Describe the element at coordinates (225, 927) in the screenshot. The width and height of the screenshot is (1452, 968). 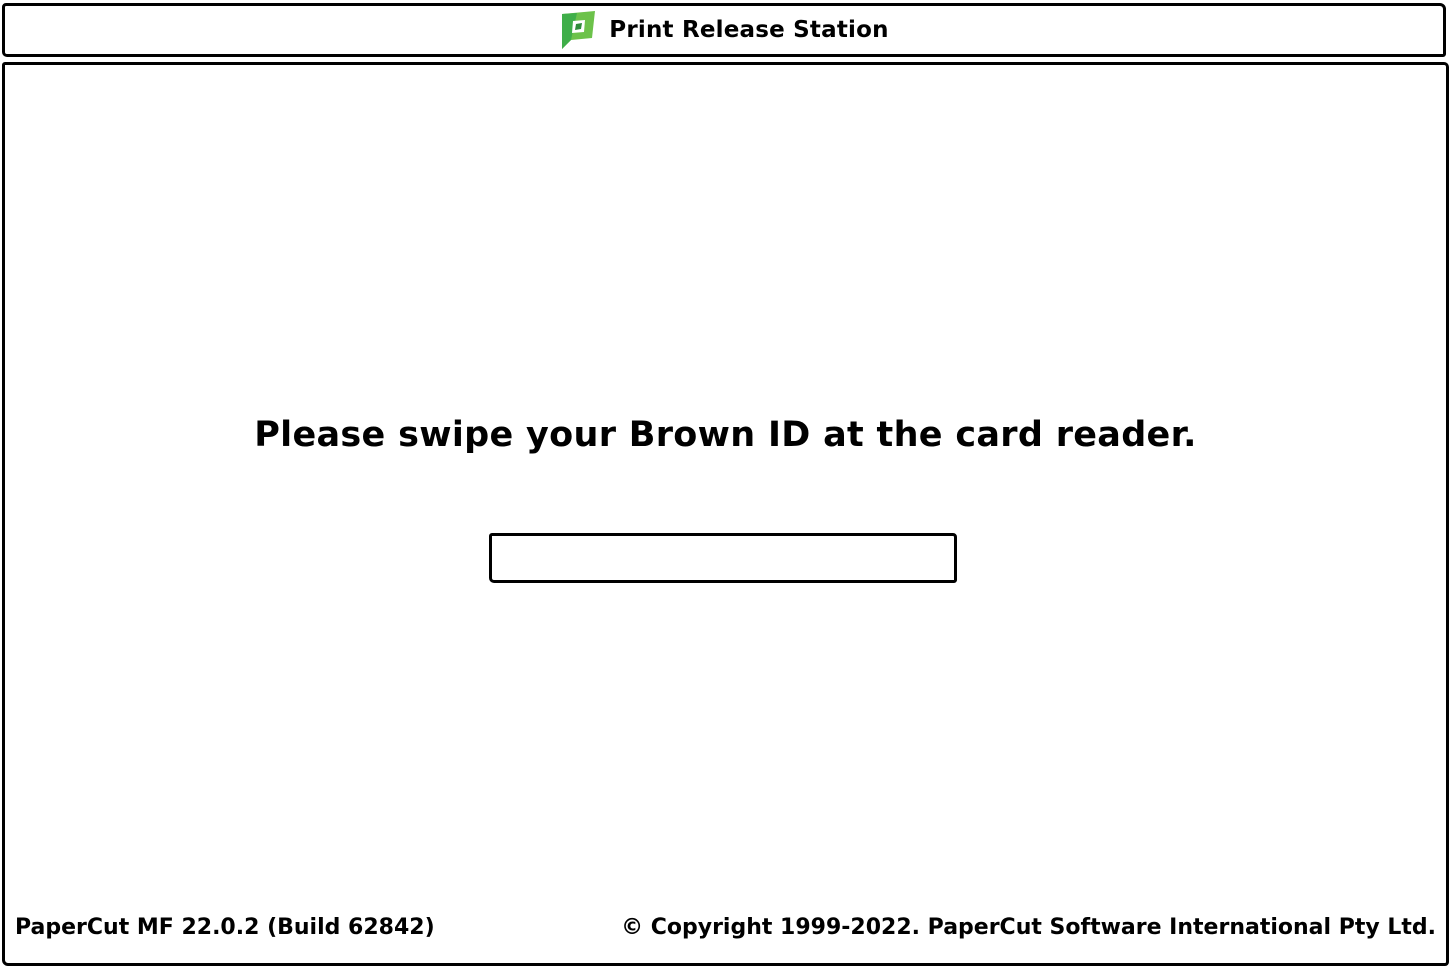
I see `version-label: PaperCut MF 22.0.2 (Build 62842)` at that location.